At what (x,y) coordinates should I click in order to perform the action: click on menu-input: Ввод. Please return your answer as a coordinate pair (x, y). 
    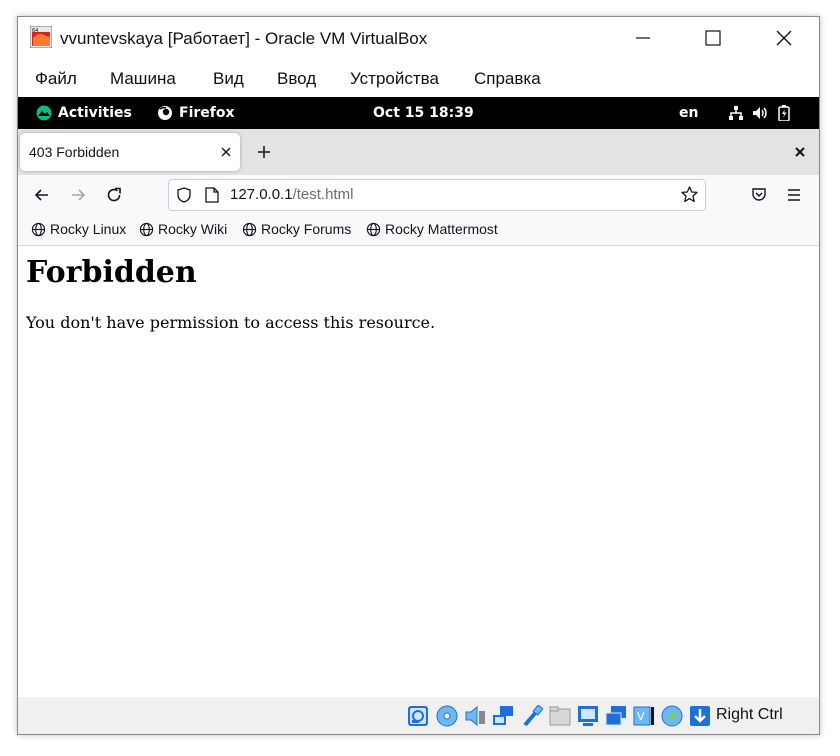
    Looking at the image, I should click on (296, 79).